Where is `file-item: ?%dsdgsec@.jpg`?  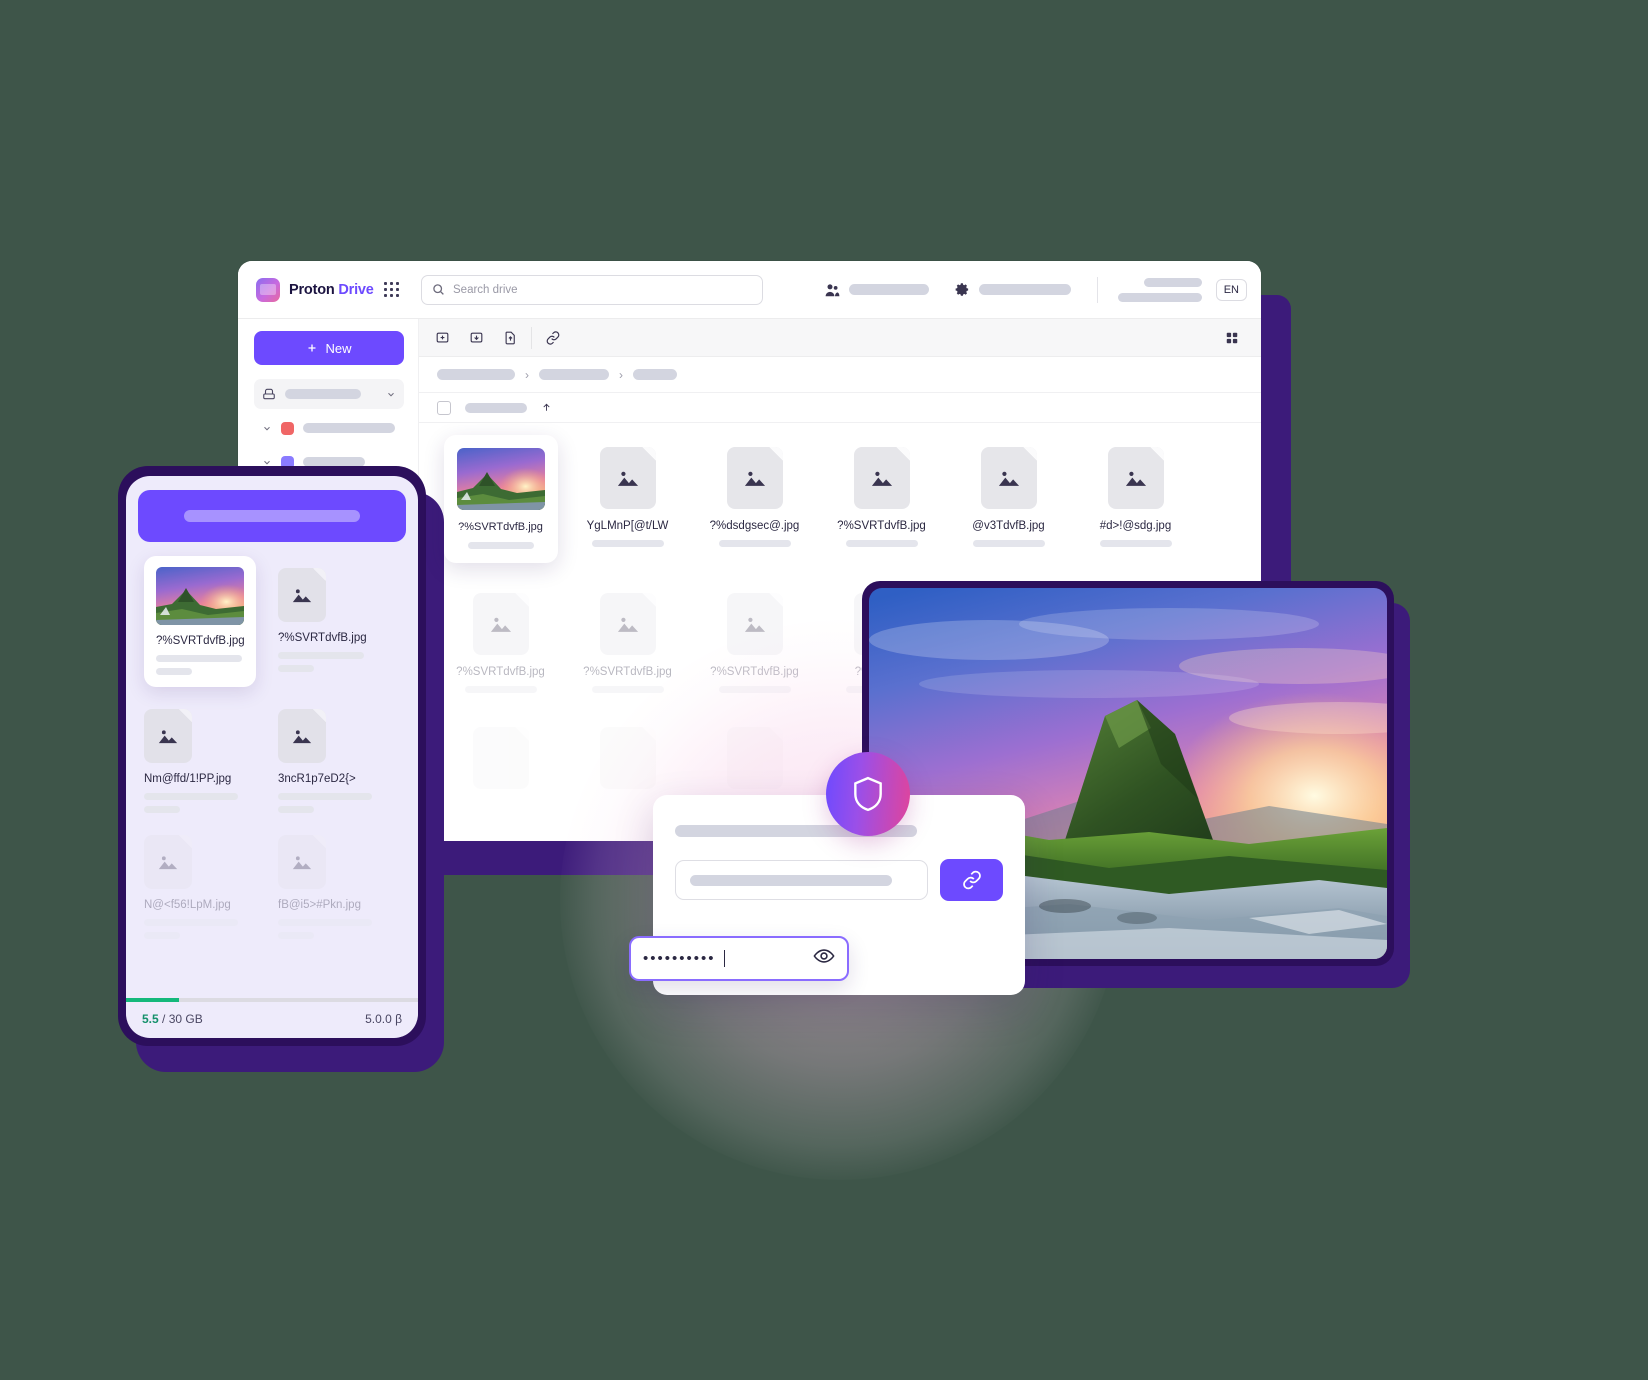
file-item: ?%dsdgsec@.jpg is located at coordinates (754, 501).